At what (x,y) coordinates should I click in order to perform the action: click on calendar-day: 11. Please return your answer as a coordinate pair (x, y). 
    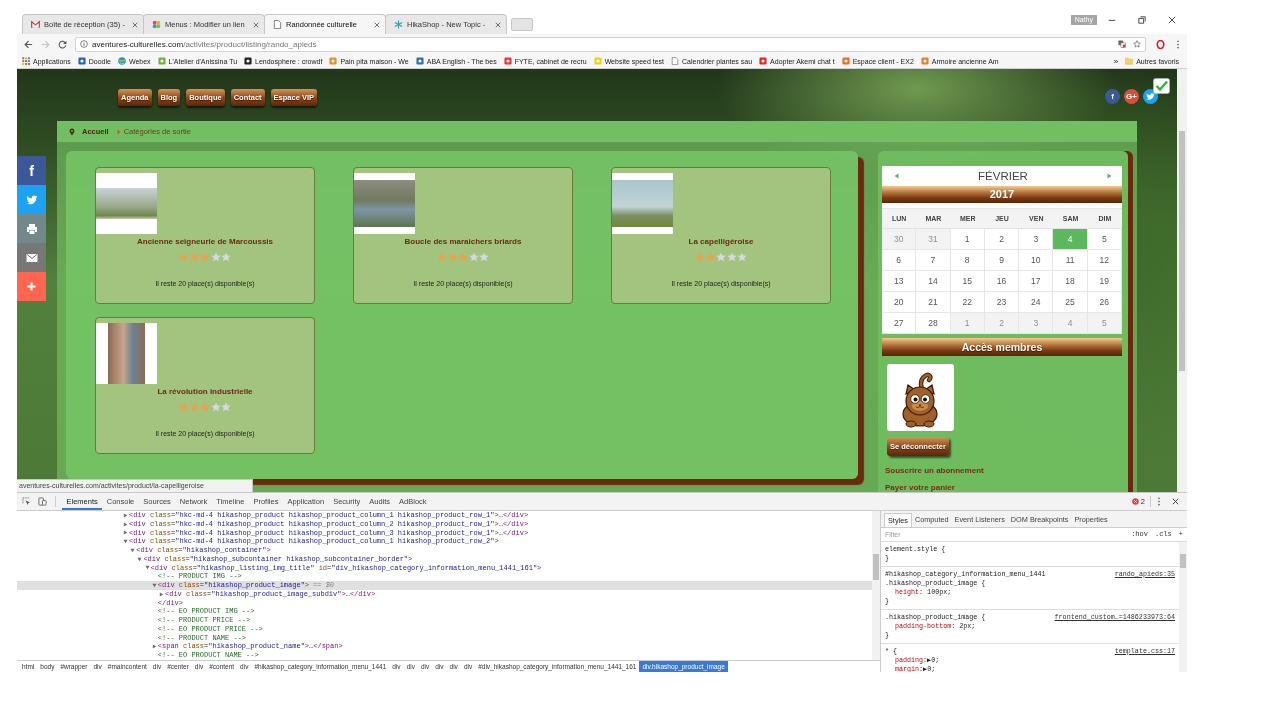
    Looking at the image, I should click on (1070, 260).